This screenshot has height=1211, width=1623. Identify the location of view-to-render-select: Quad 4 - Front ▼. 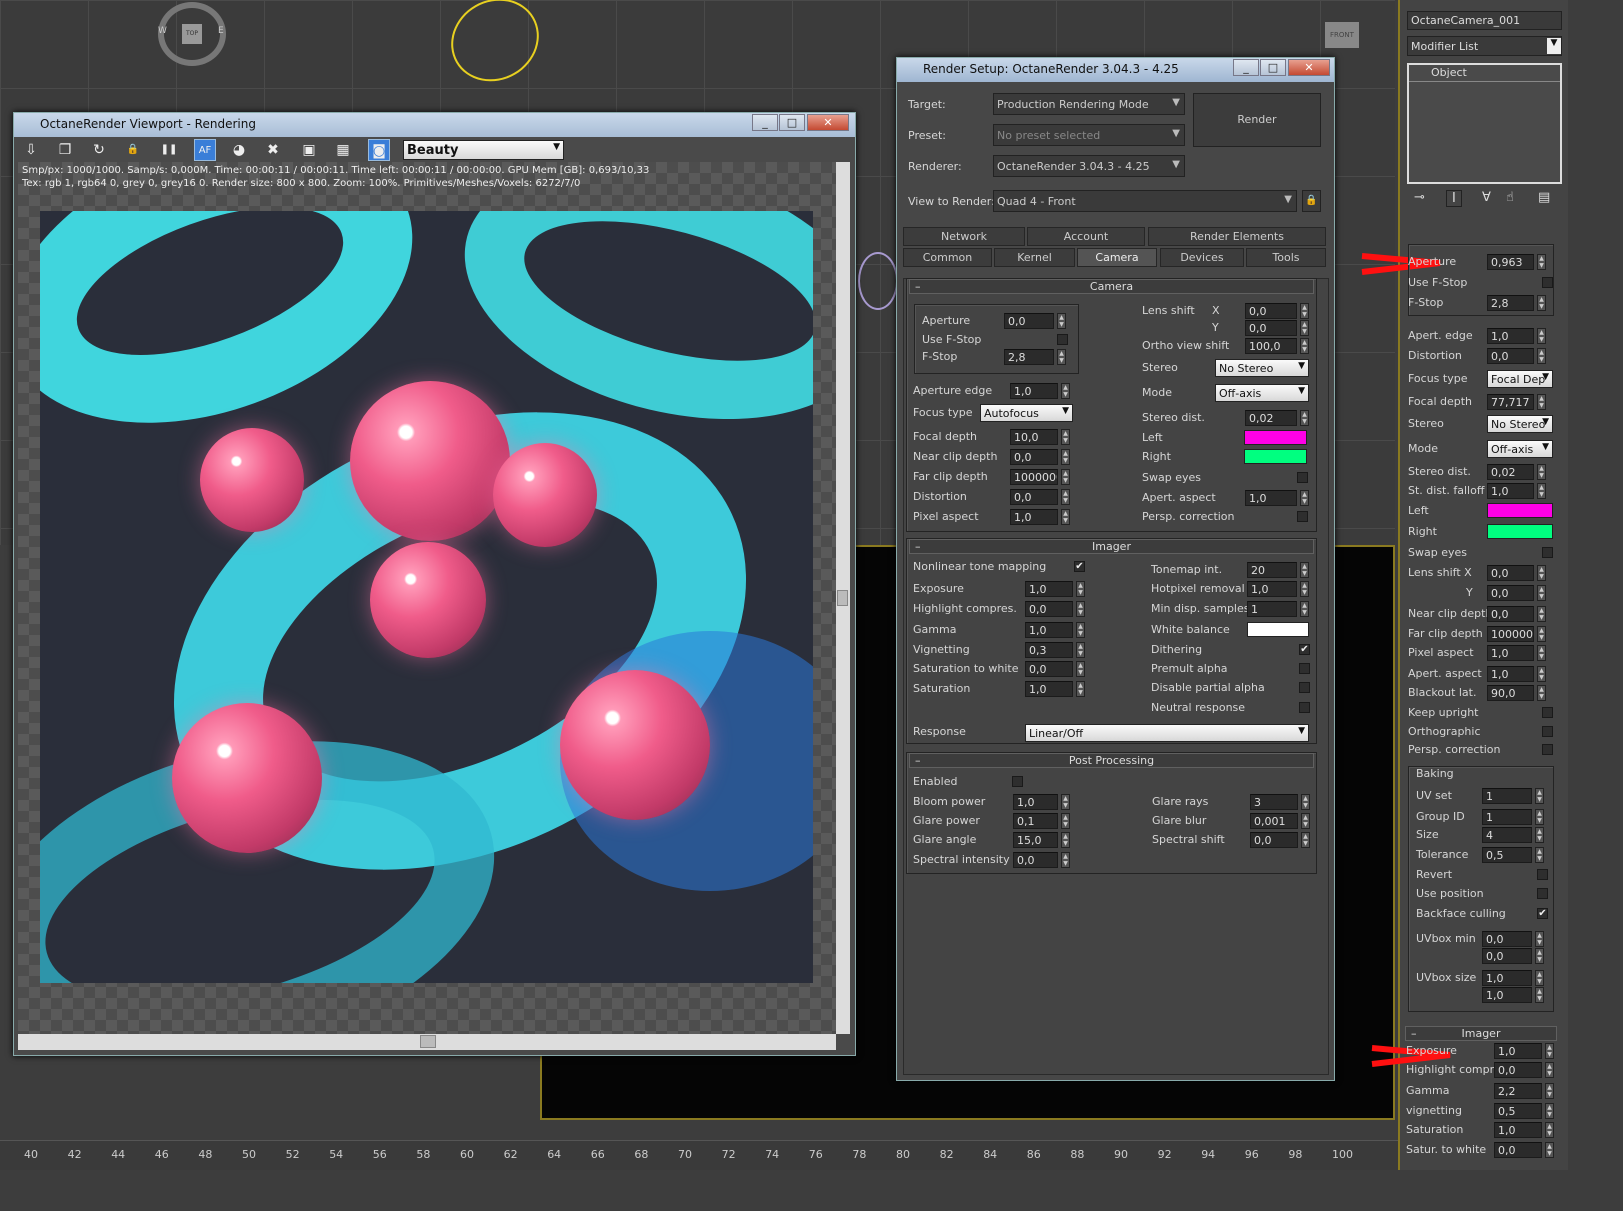
(1145, 201).